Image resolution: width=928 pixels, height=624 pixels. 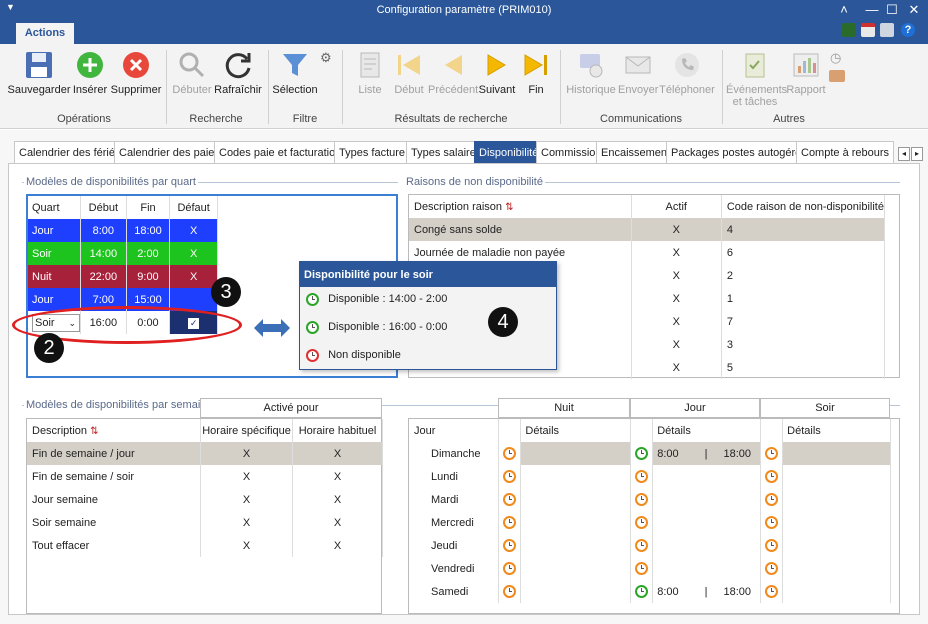 I want to click on insert-button: Insérer, so click(x=90, y=72).